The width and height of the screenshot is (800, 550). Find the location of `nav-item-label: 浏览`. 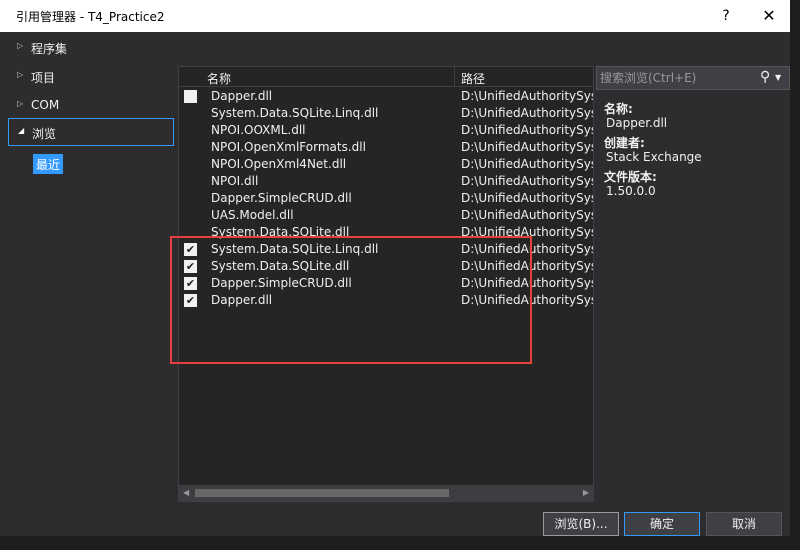

nav-item-label: 浏览 is located at coordinates (44, 134).